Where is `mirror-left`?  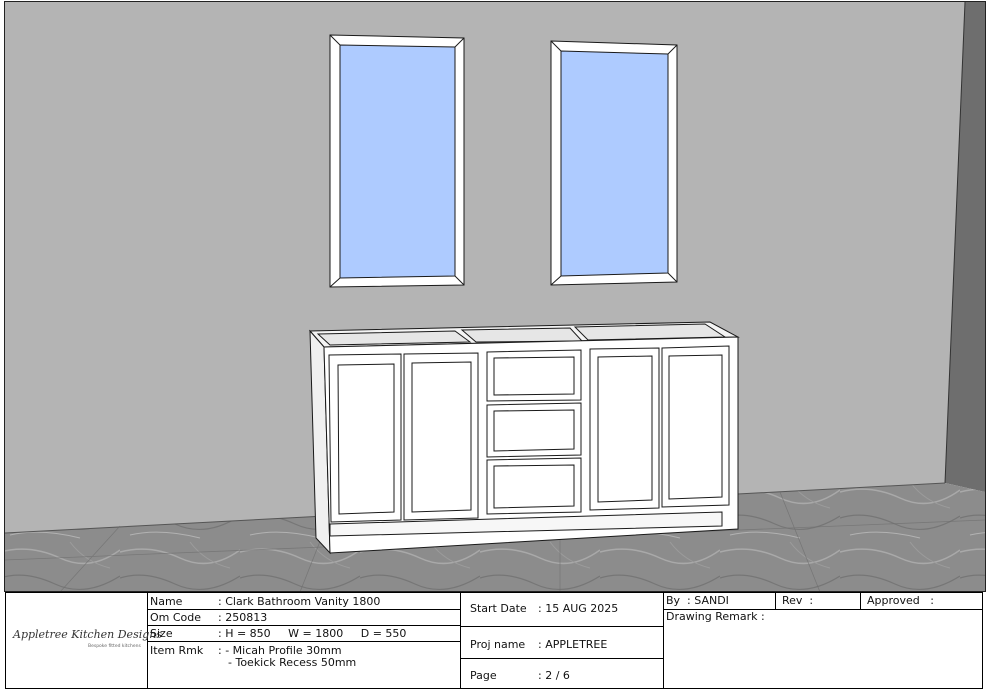
mirror-left is located at coordinates (397, 161).